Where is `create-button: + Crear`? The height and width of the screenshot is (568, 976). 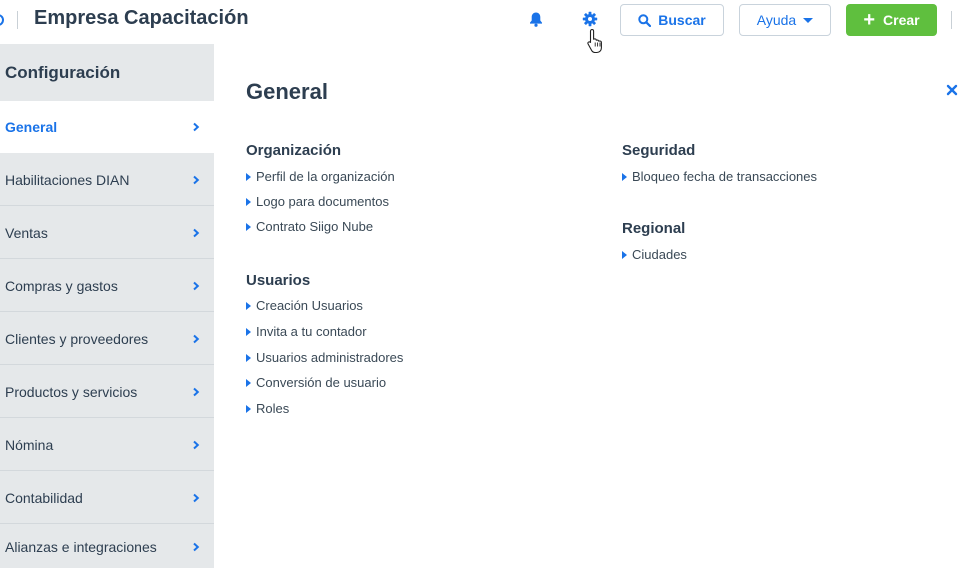
create-button: + Crear is located at coordinates (891, 20).